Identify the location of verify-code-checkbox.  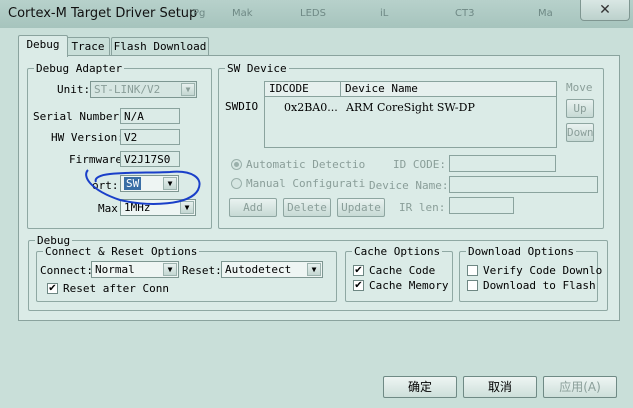
(472, 270).